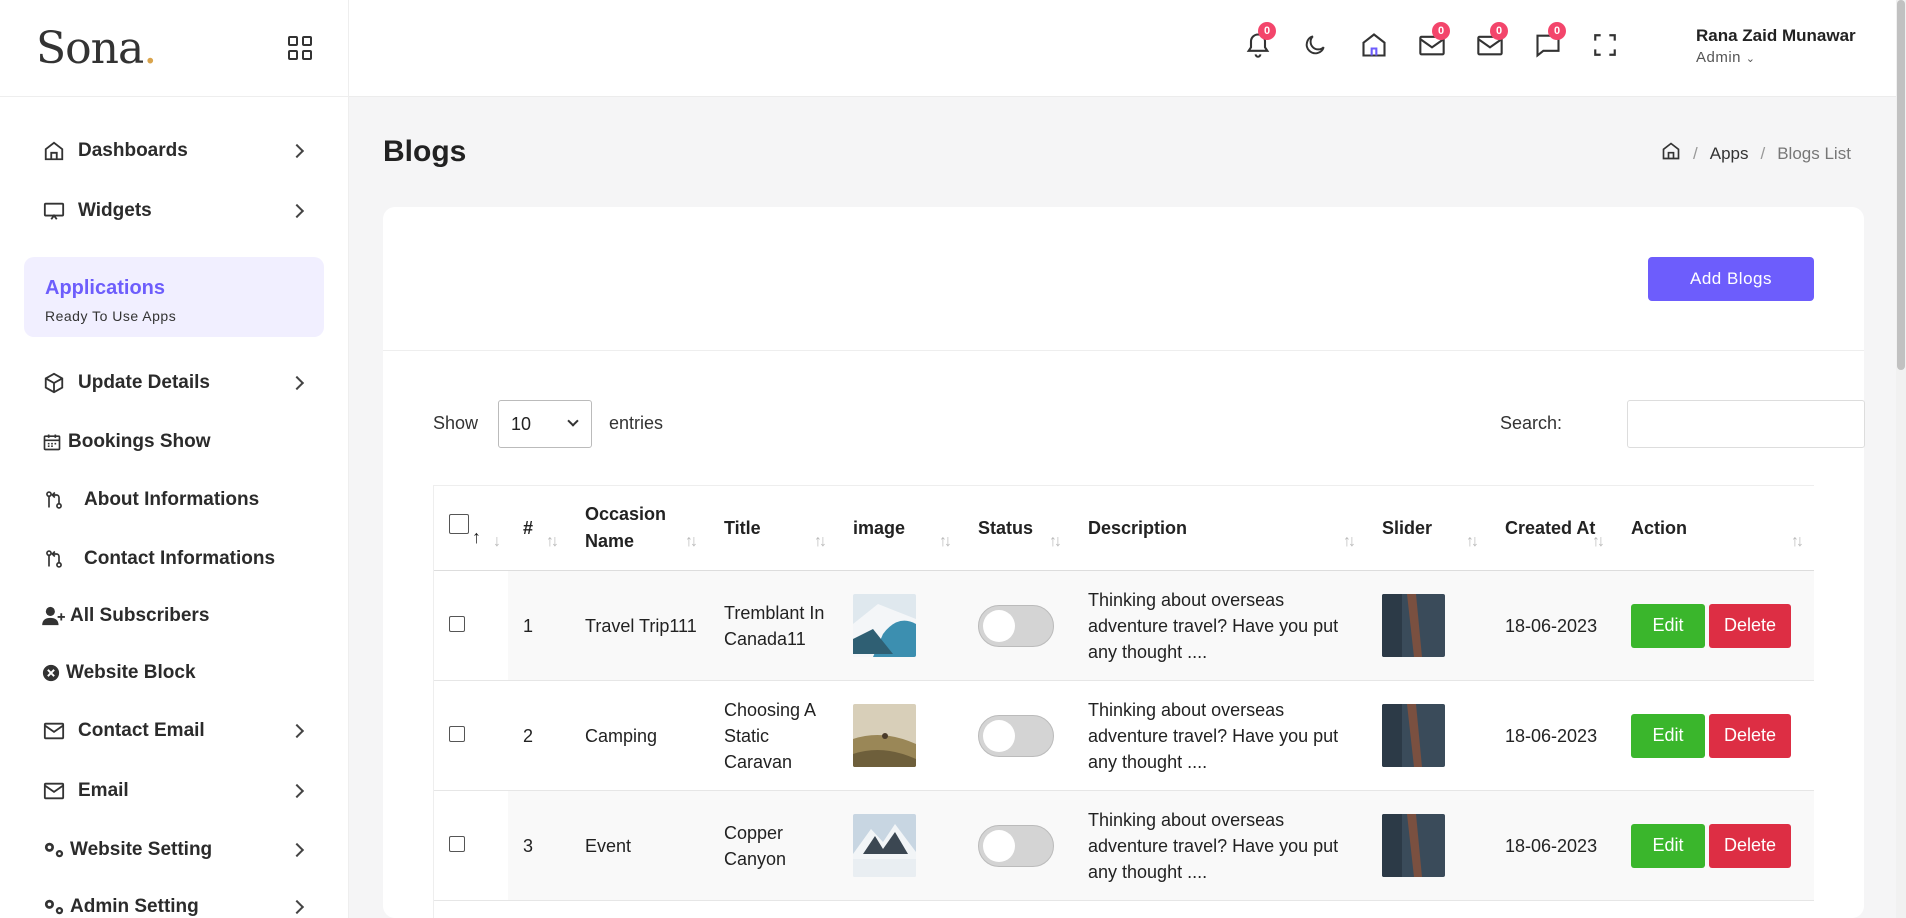  I want to click on page-scrollbar-thumb, so click(1901, 185).